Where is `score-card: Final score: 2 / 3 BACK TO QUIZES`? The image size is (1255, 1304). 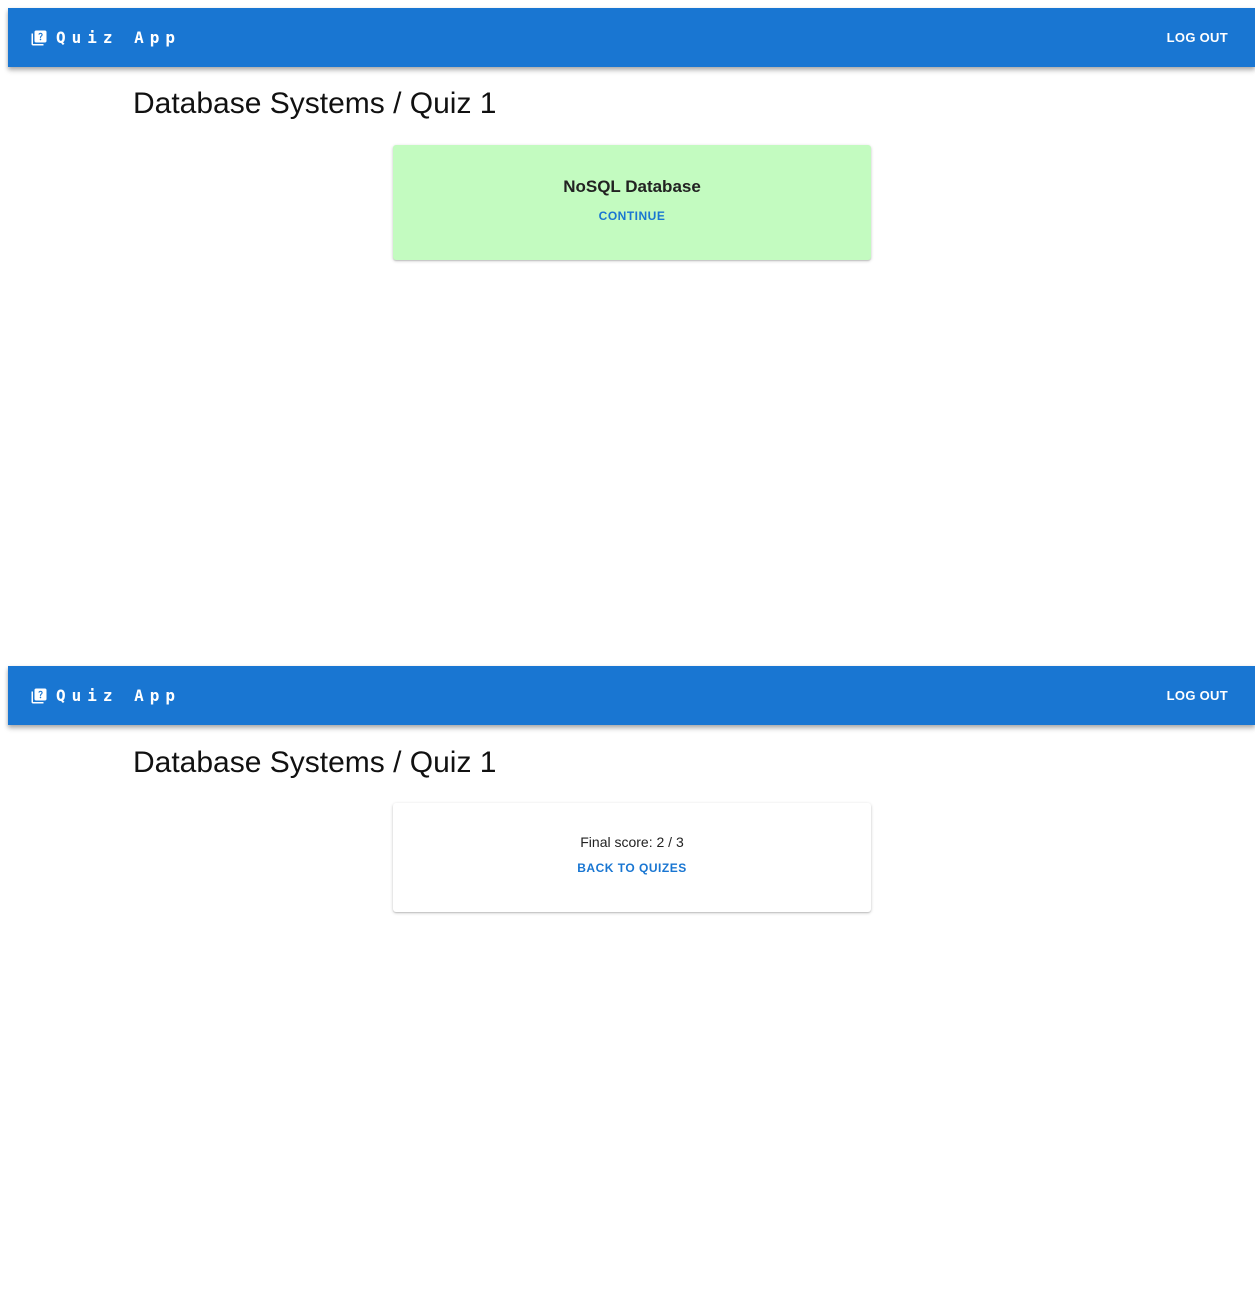
score-card: Final score: 2 / 3 BACK TO QUIZES is located at coordinates (632, 857).